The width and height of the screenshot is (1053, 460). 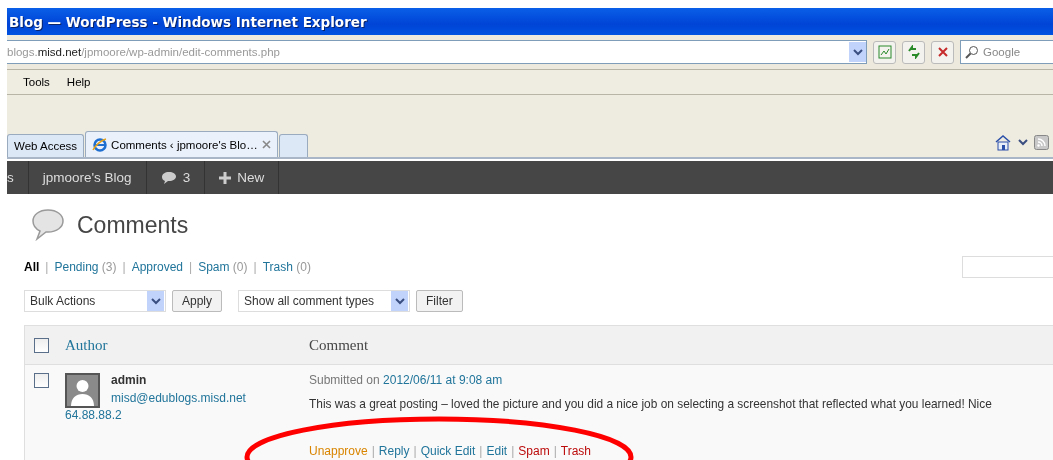 I want to click on submitted-line: Submitted on 2012/06/11 at 9:08 am, so click(x=406, y=380).